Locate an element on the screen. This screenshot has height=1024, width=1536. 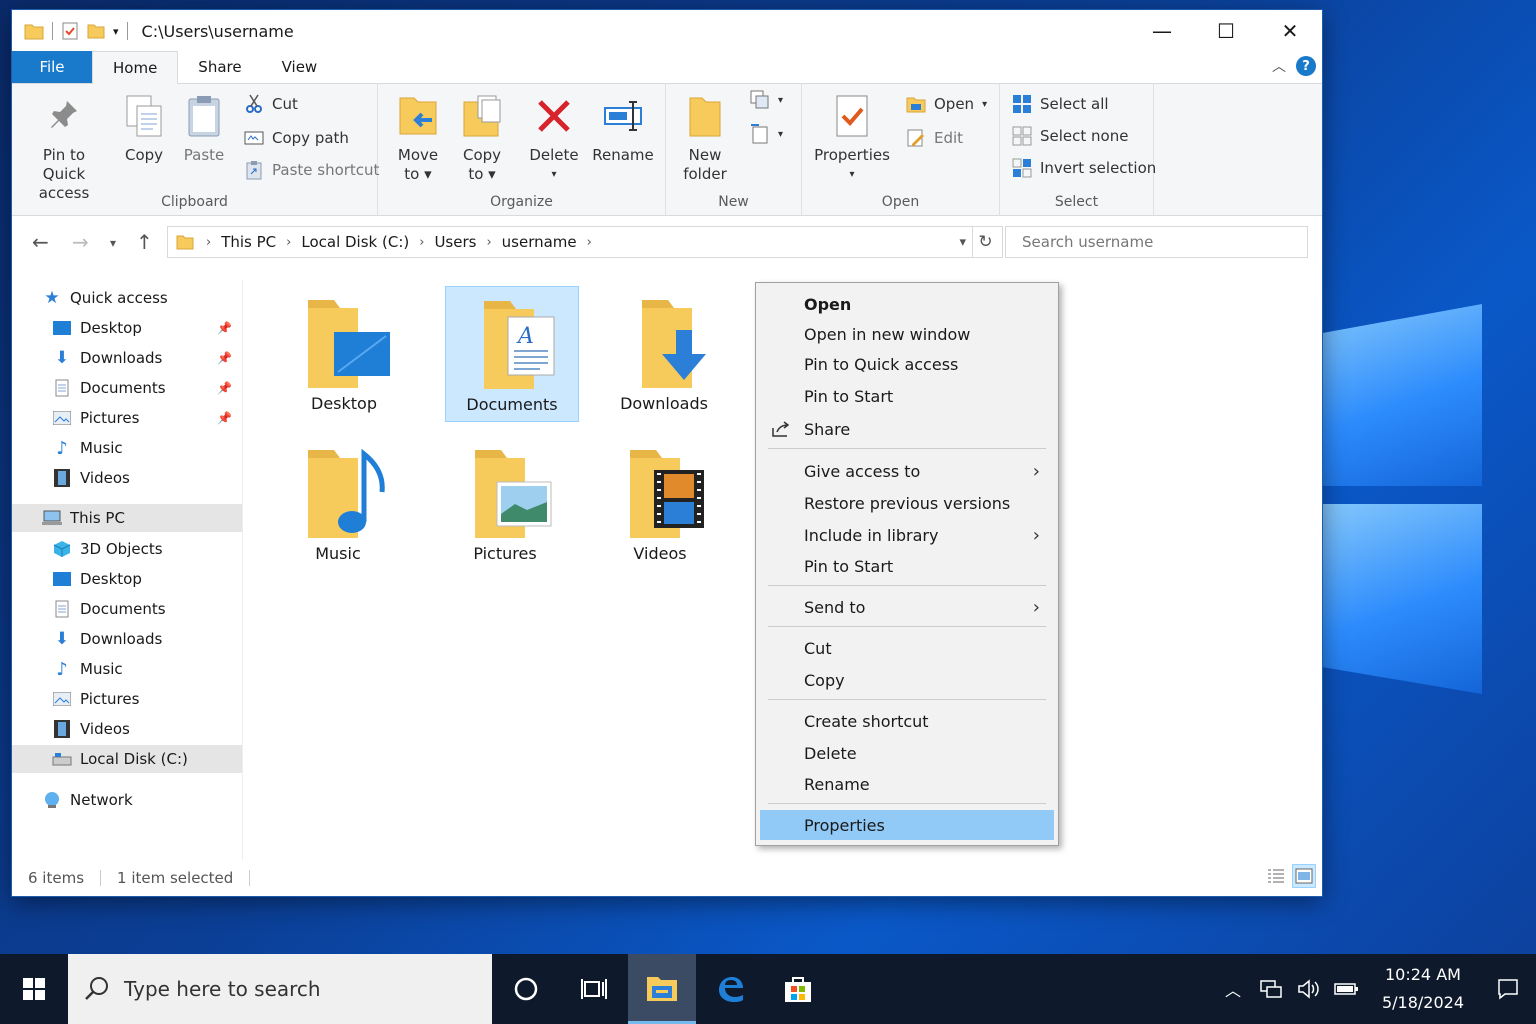
nav-quick-documents: Documents 📌 is located at coordinates (127, 388).